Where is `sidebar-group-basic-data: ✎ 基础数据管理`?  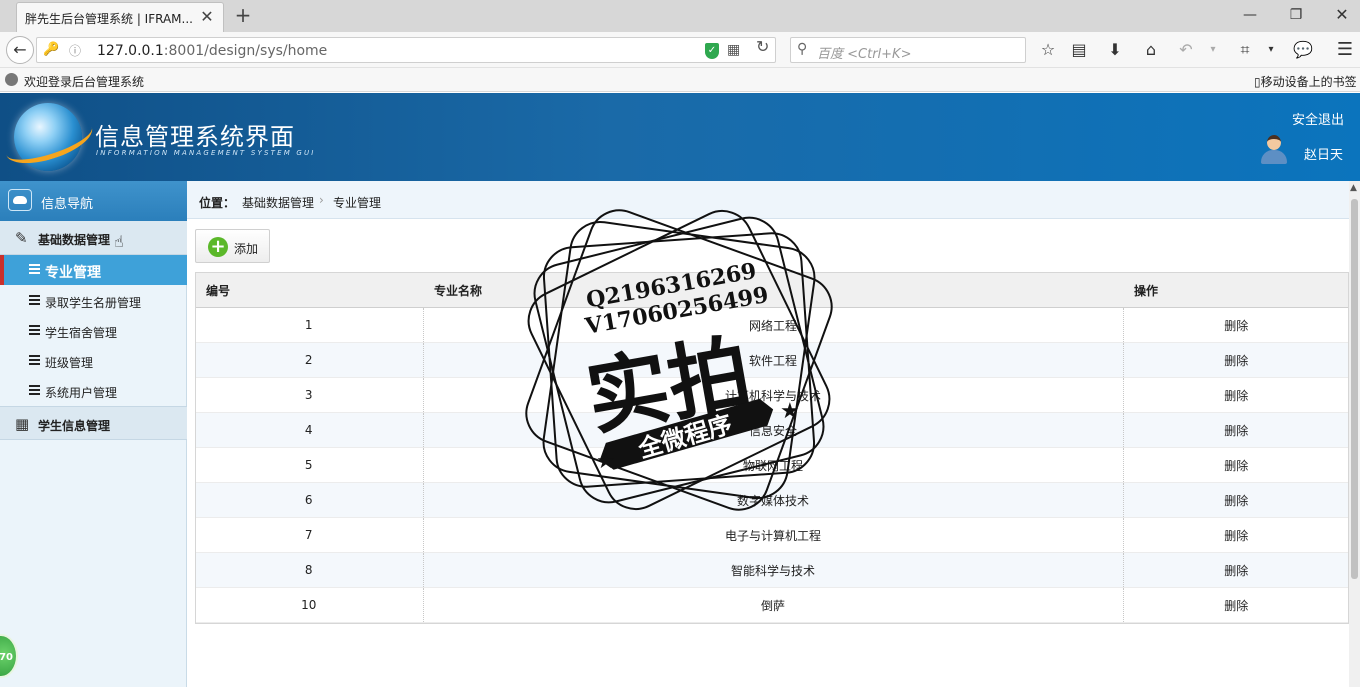 sidebar-group-basic-data: ✎ 基础数据管理 is located at coordinates (93, 238).